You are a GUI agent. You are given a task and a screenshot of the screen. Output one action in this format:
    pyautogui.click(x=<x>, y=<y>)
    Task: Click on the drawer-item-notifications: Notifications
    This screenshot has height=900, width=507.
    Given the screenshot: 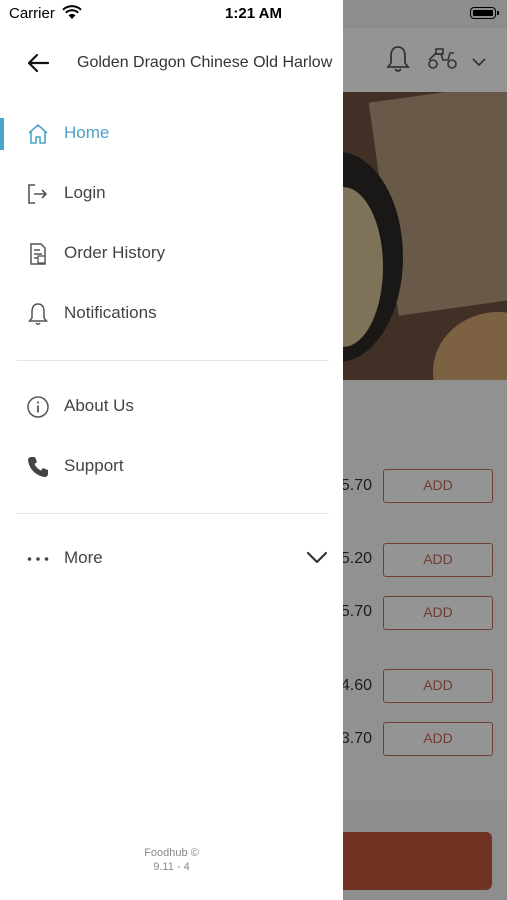 What is the action you would take?
    pyautogui.click(x=171, y=314)
    